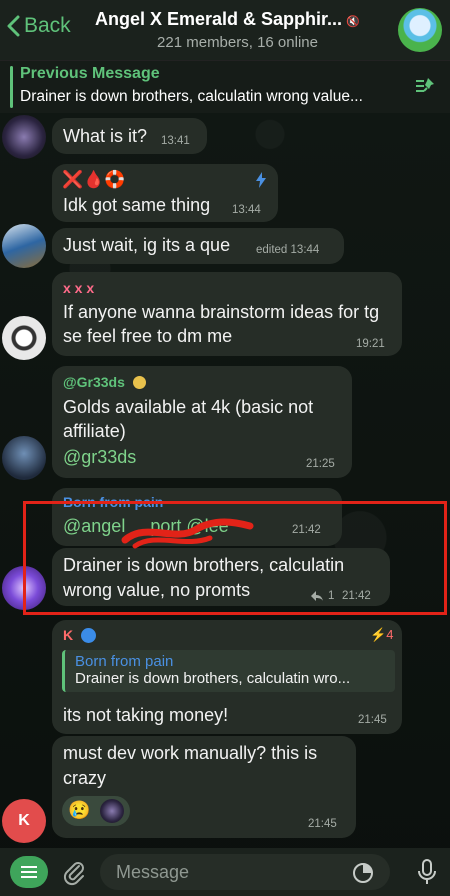 Image resolution: width=450 pixels, height=896 pixels. What do you see at coordinates (190, 753) in the screenshot?
I see `message-text-line: must dev work manually? this is` at bounding box center [190, 753].